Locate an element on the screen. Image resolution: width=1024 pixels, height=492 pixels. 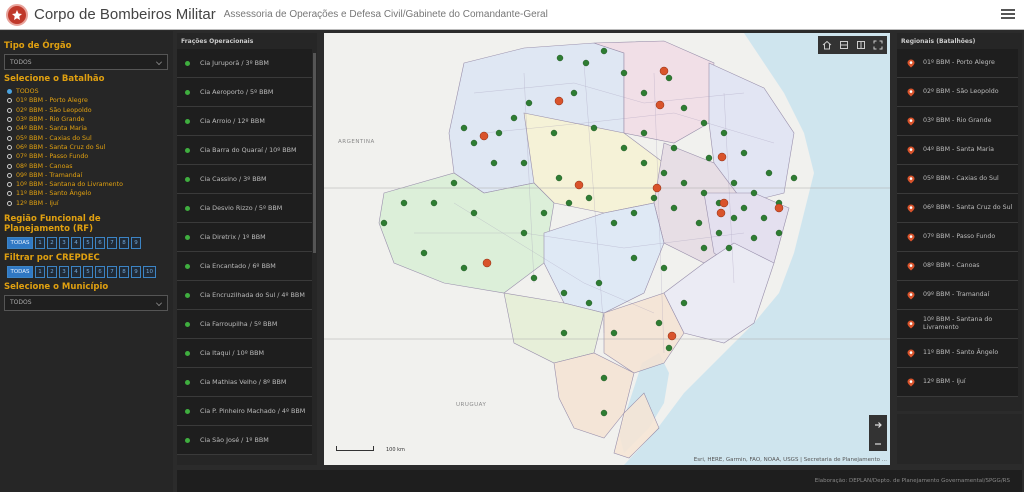
rf-option: TODAS is located at coordinates (20, 242).